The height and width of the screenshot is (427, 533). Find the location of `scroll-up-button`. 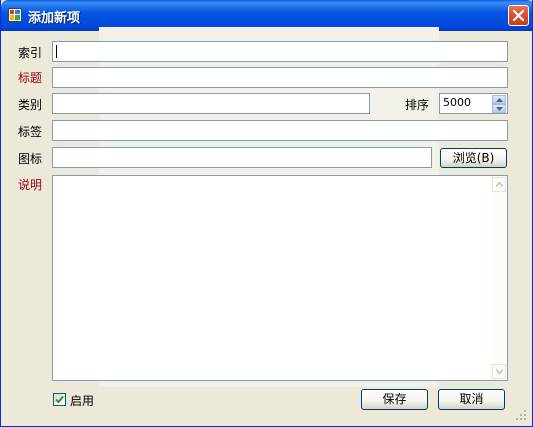

scroll-up-button is located at coordinates (499, 184).